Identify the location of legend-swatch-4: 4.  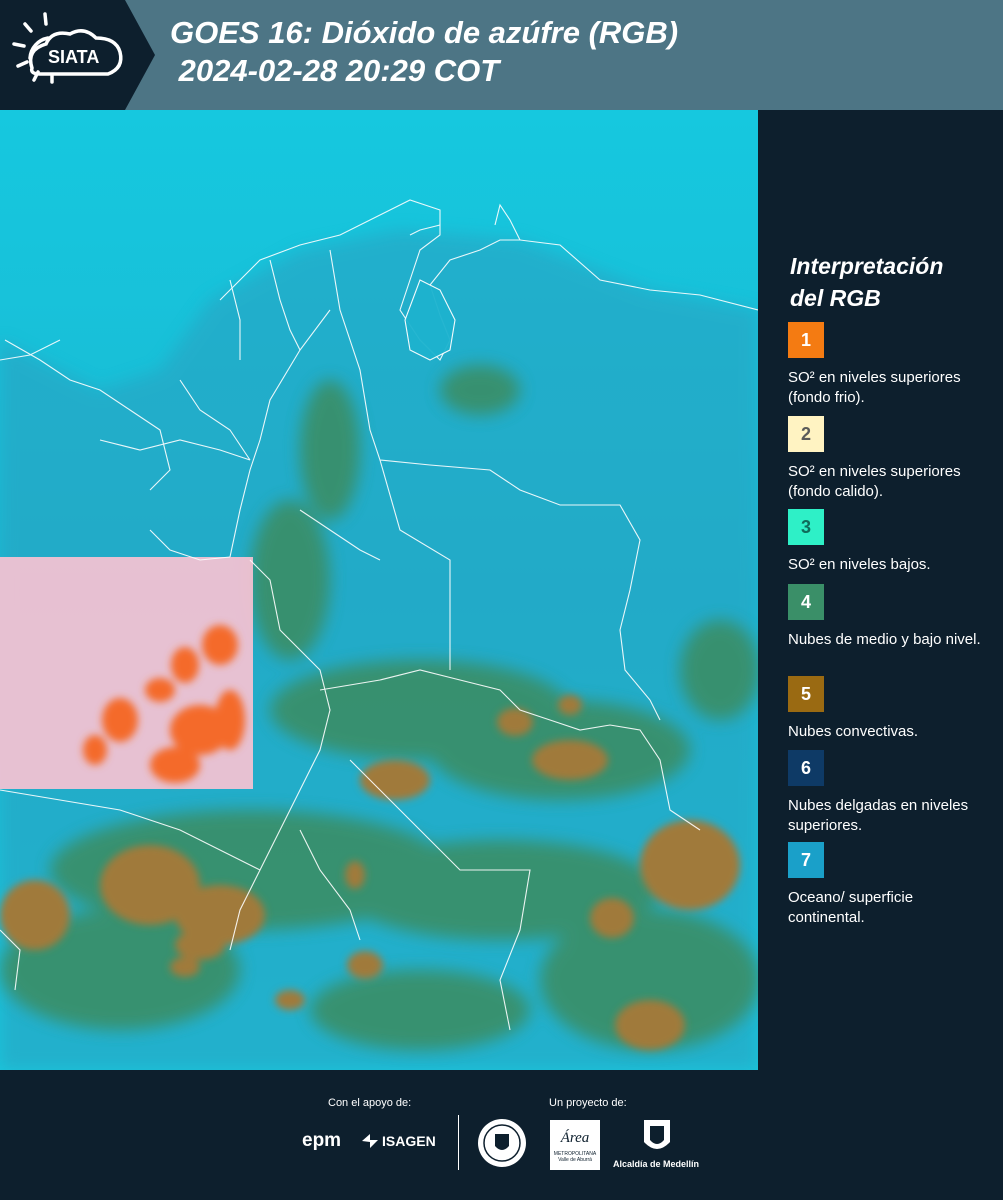
(806, 602).